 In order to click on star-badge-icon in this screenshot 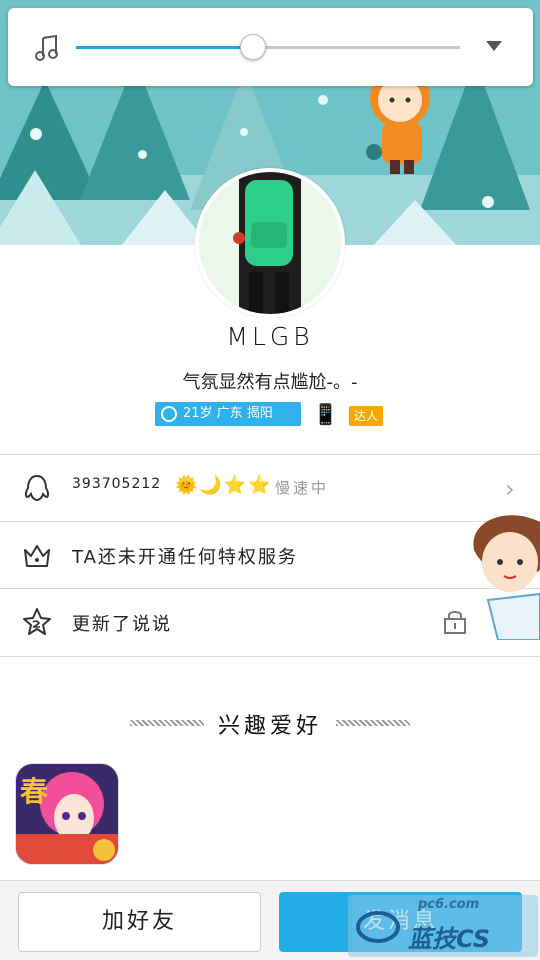, I will do `click(37, 621)`.